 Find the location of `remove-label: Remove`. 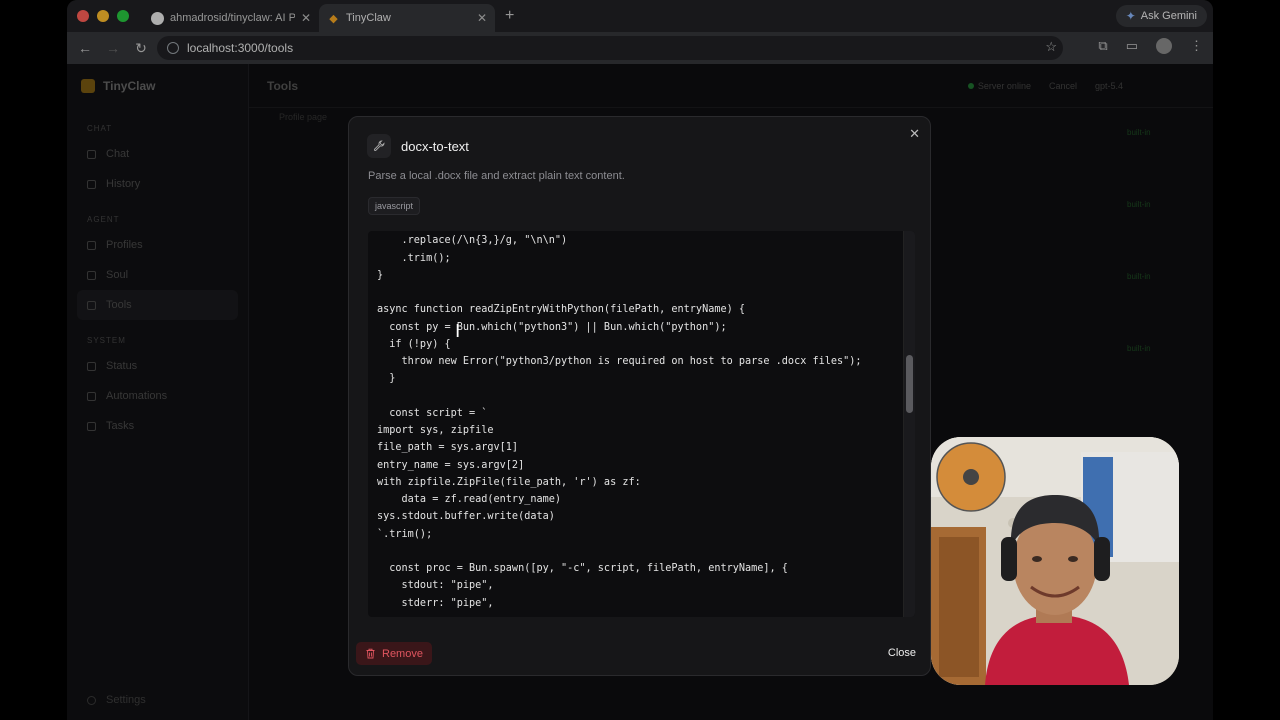

remove-label: Remove is located at coordinates (402, 653).